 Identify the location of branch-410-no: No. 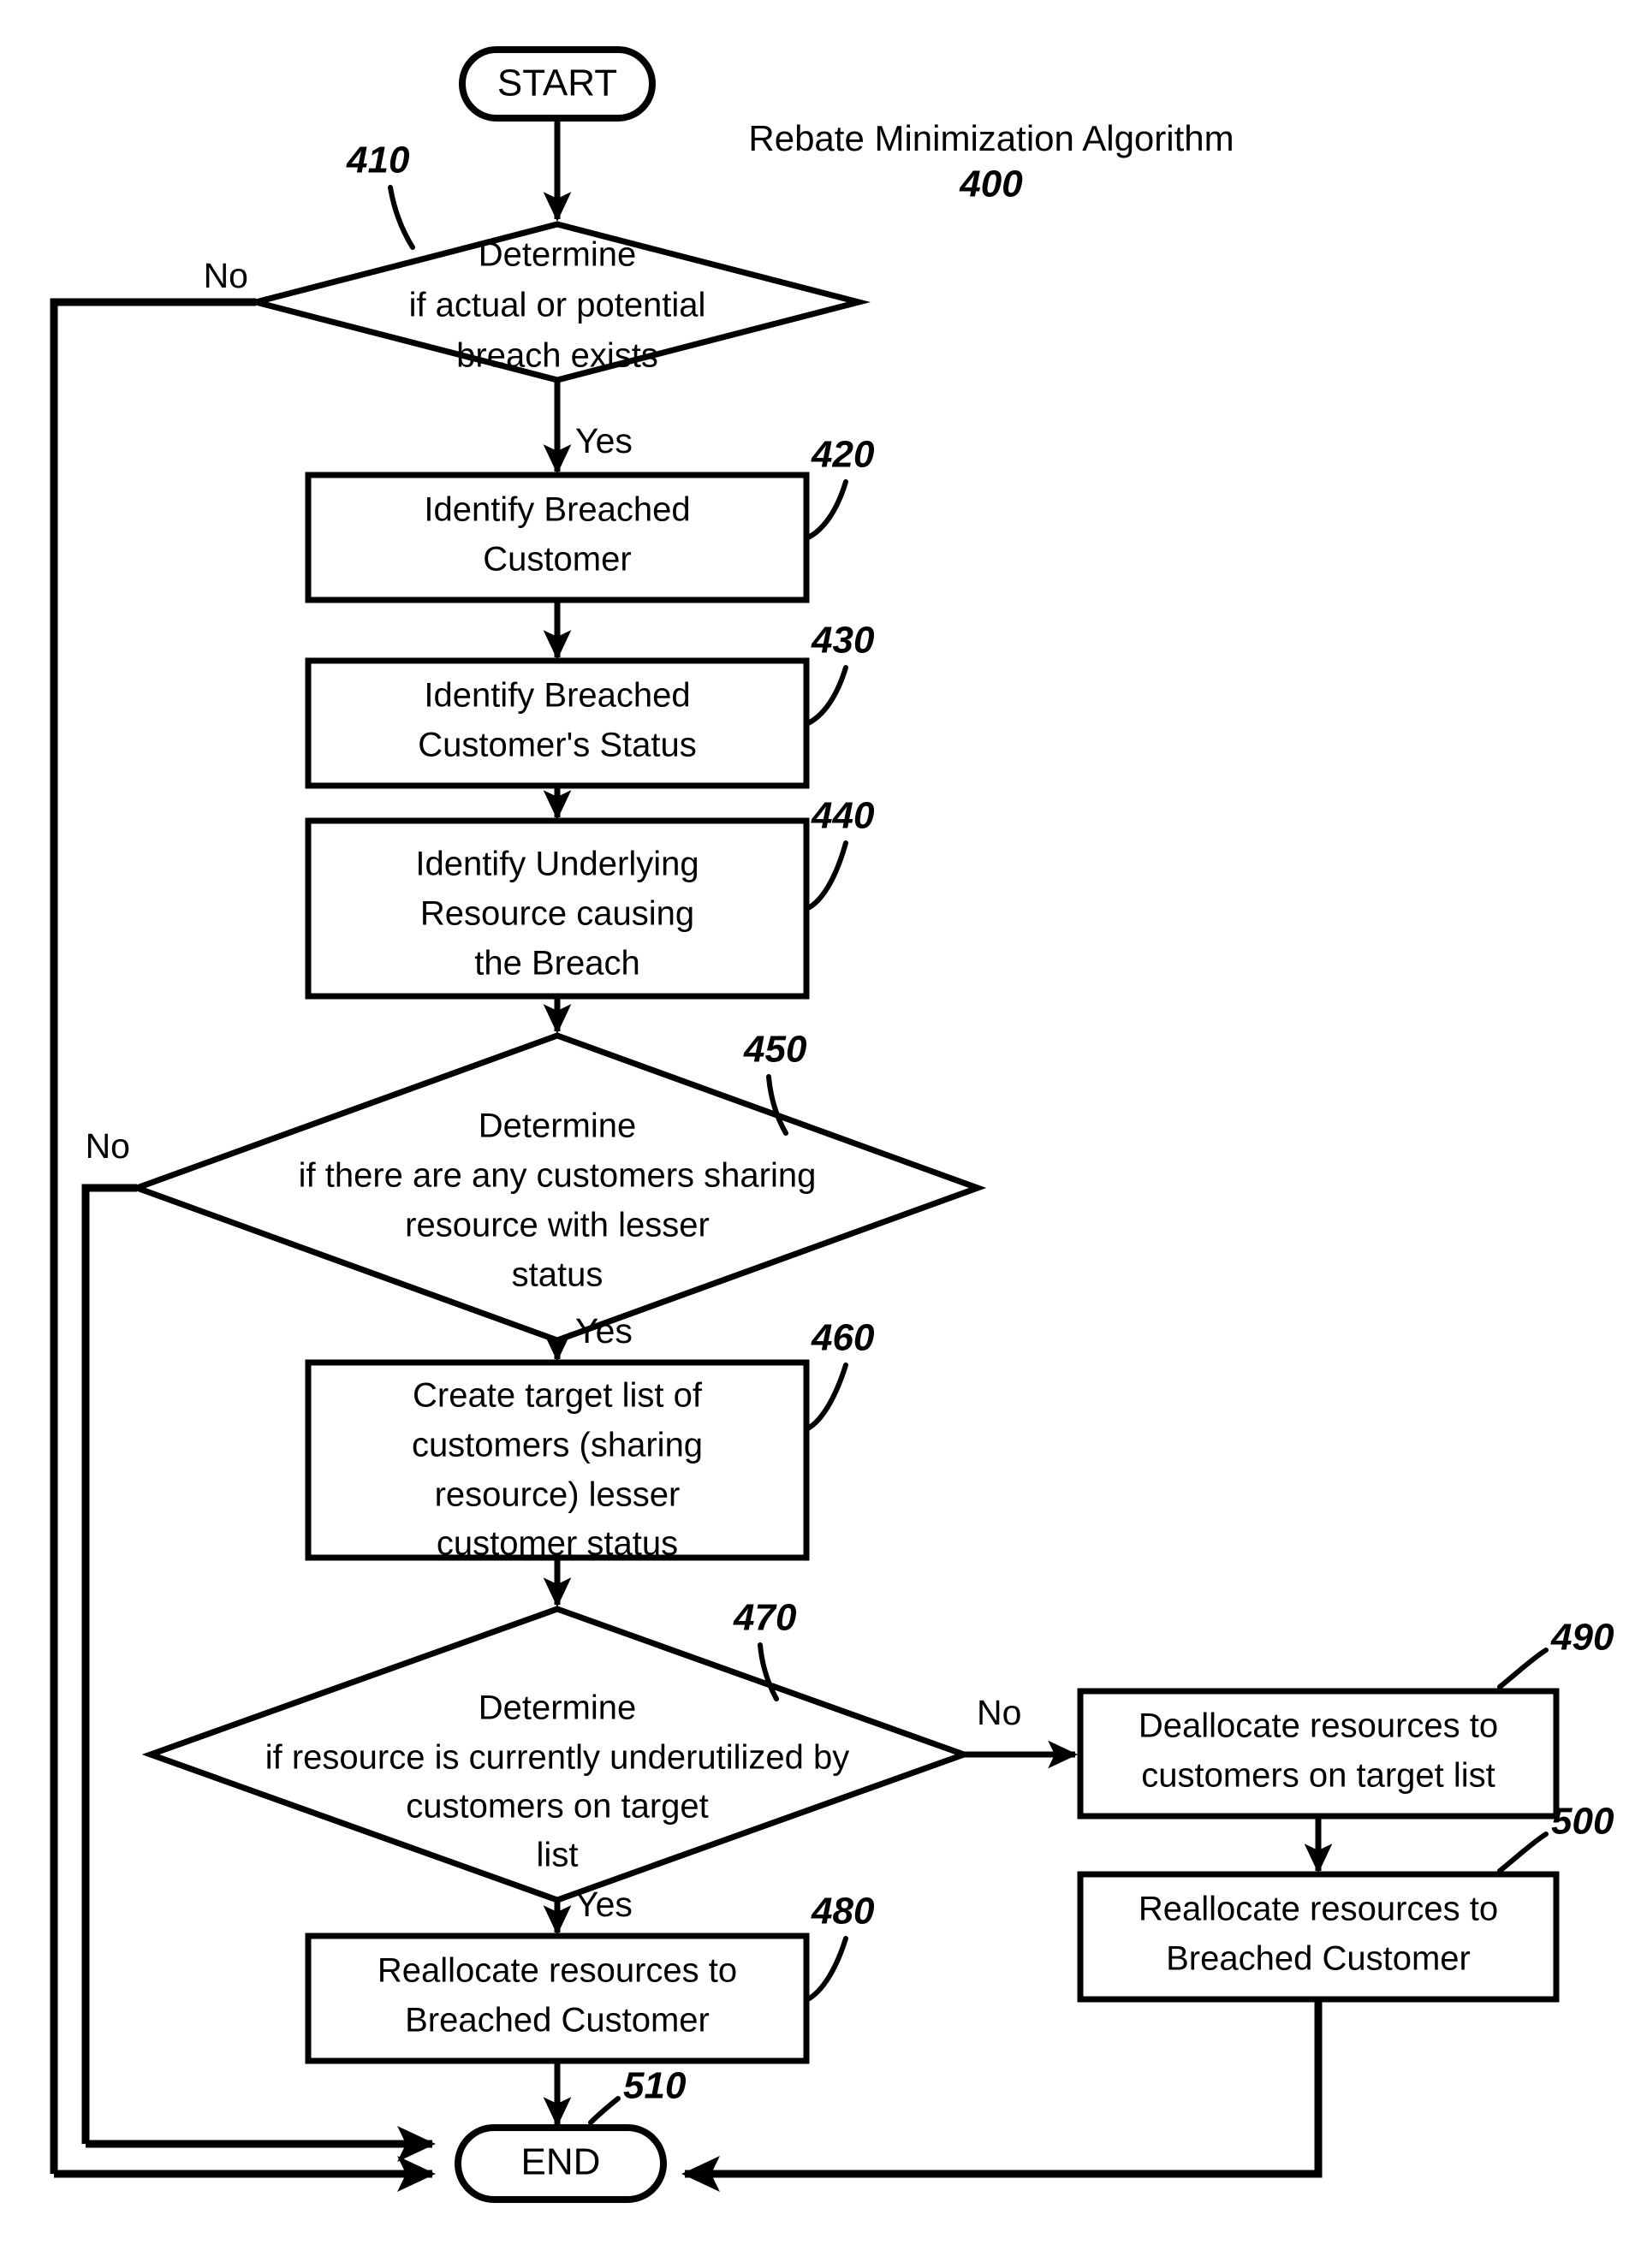
(226, 276).